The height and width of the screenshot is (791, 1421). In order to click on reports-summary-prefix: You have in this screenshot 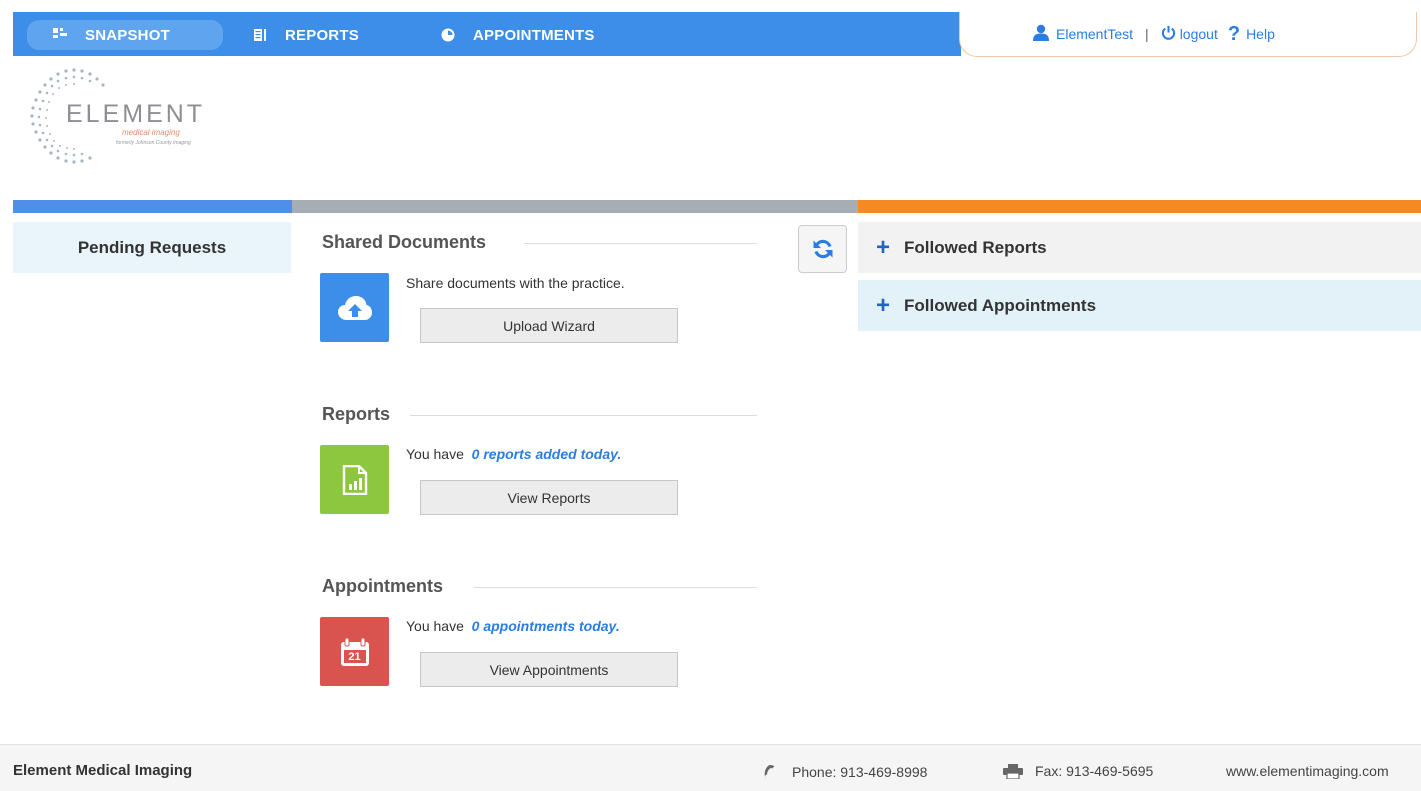, I will do `click(435, 454)`.